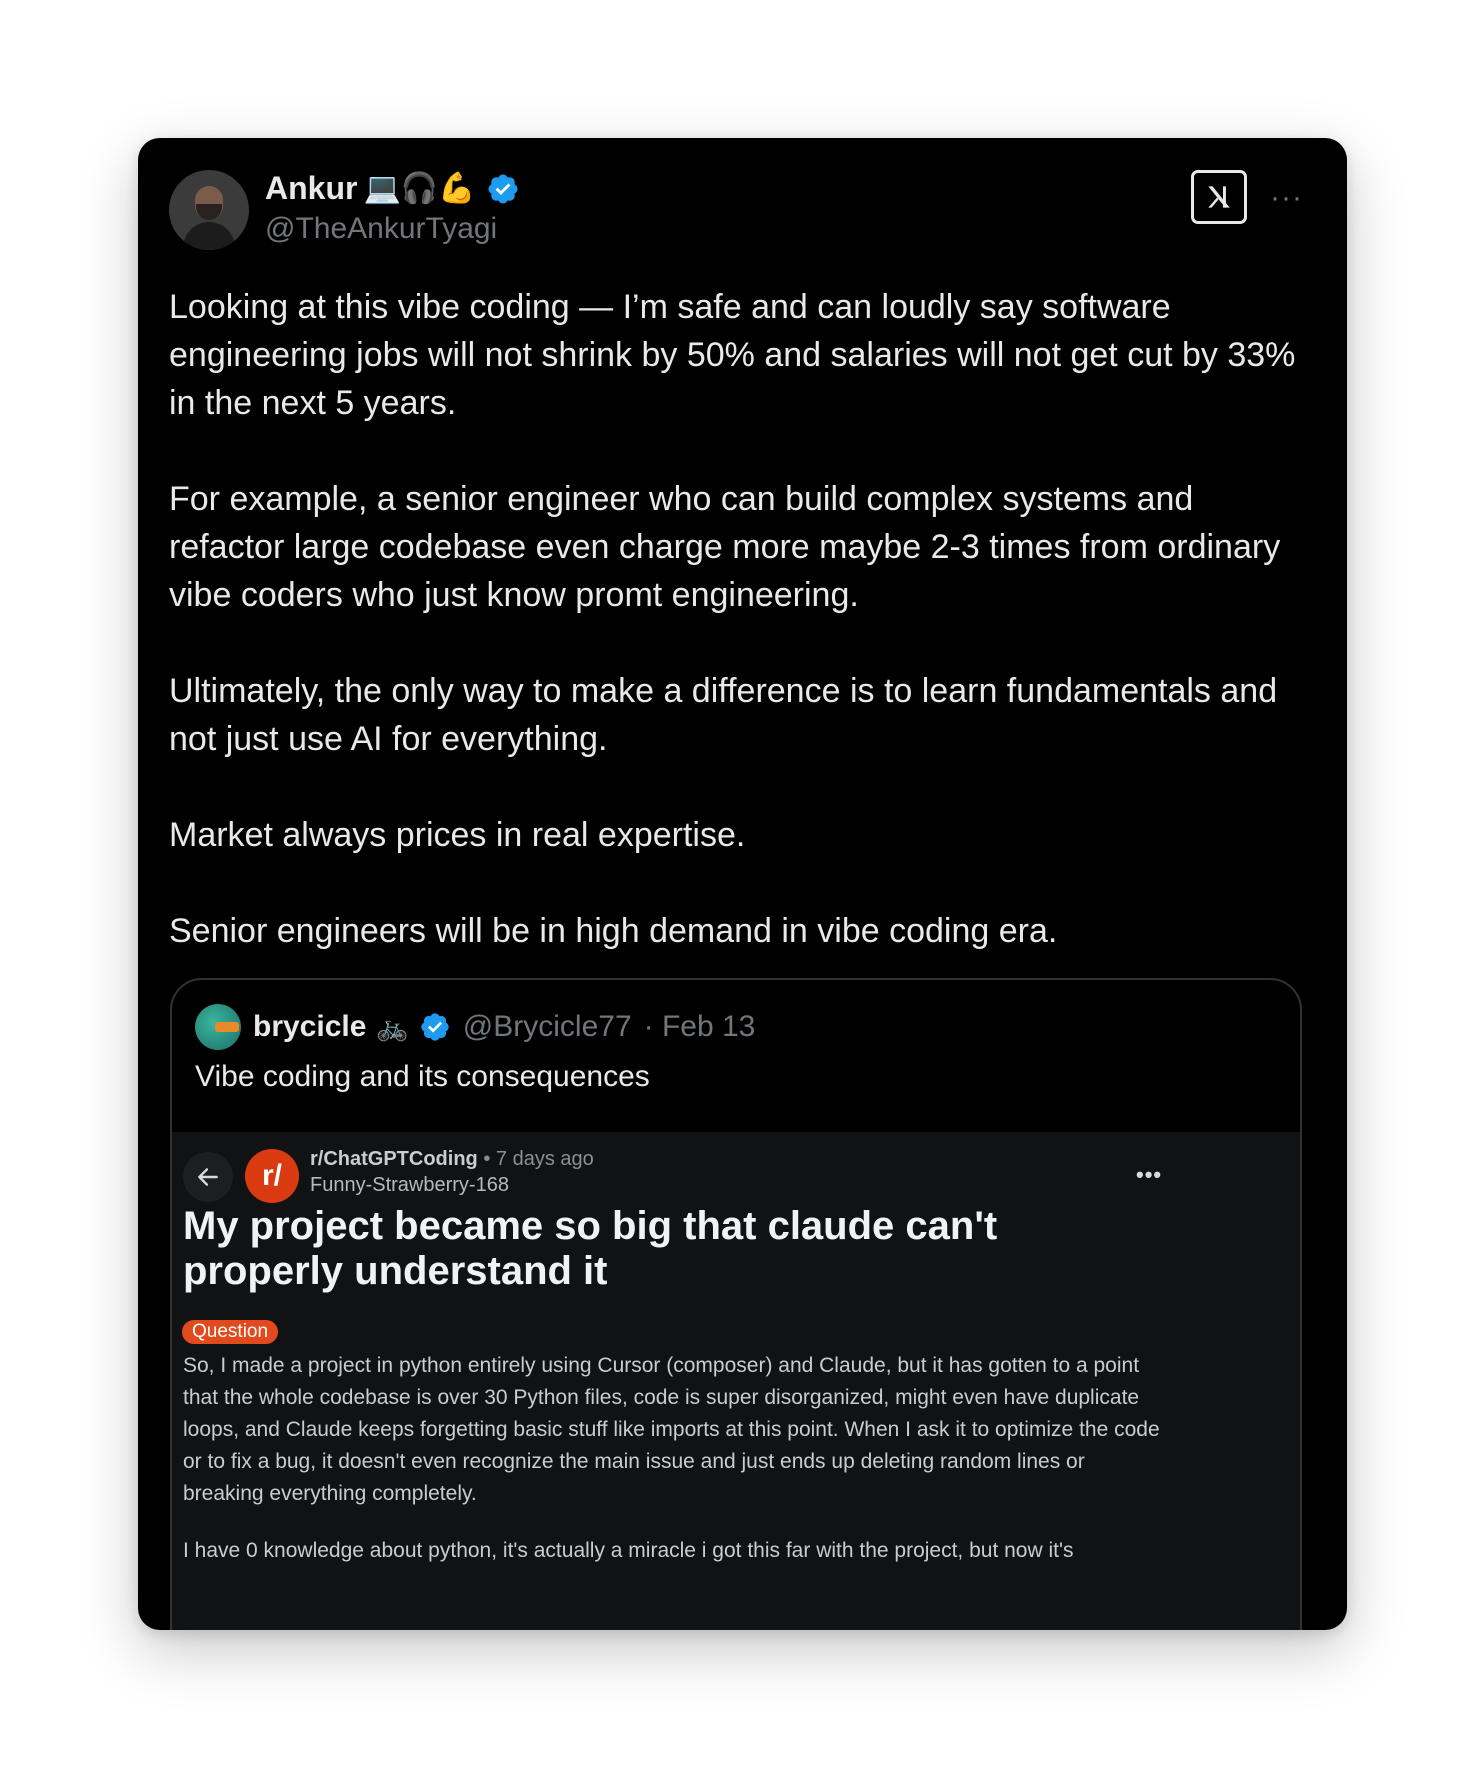 This screenshot has width=1484, height=1768. What do you see at coordinates (311, 188) in the screenshot?
I see `author-name: Ankur` at bounding box center [311, 188].